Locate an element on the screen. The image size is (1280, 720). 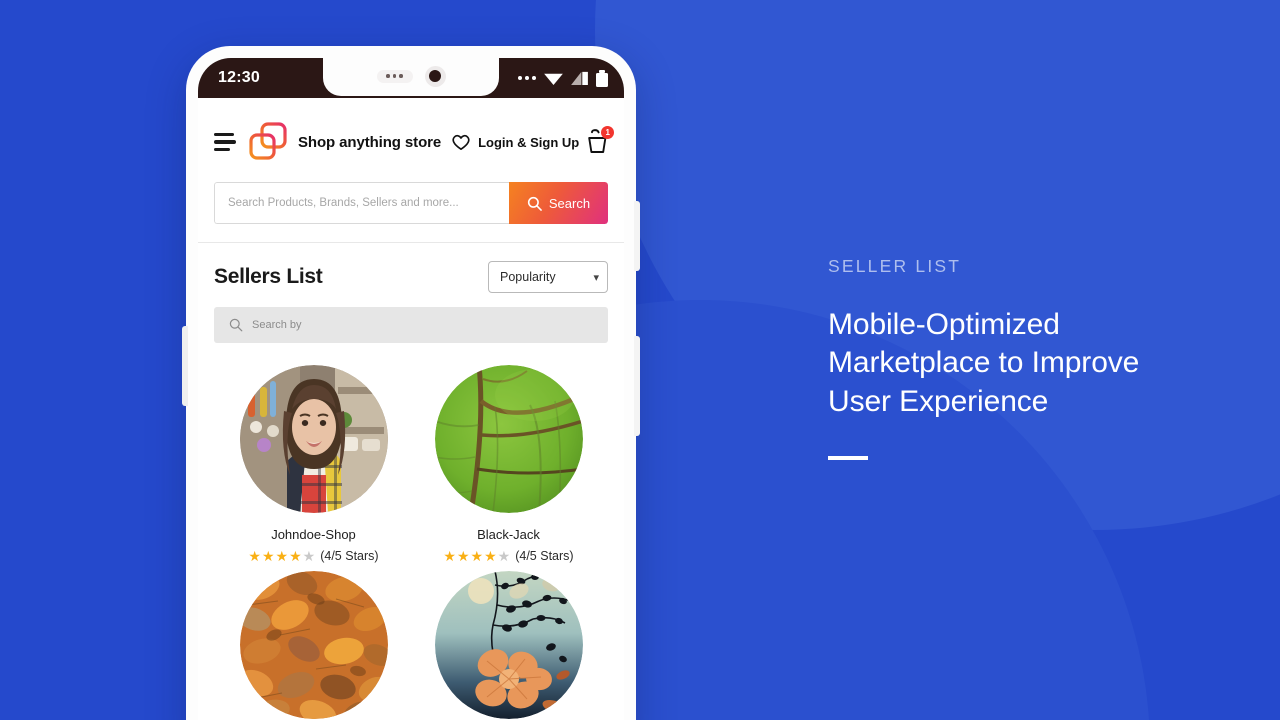
more-dots-icon is located at coordinates (527, 78).